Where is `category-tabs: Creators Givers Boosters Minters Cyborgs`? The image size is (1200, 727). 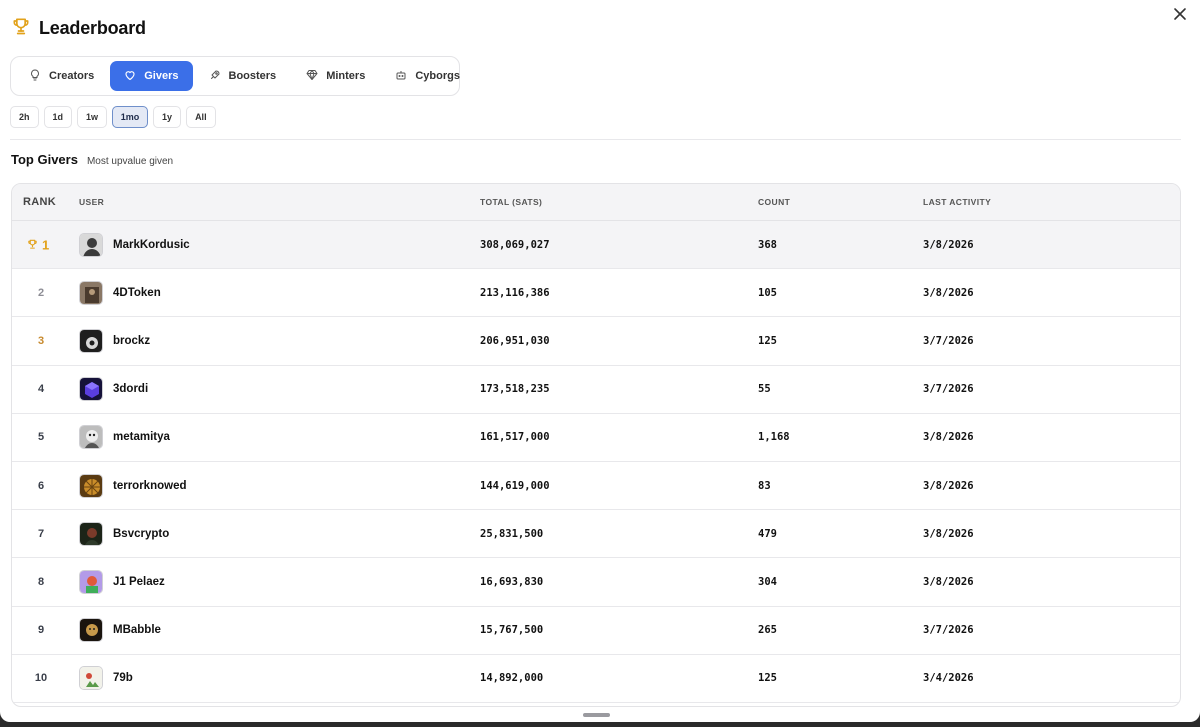
category-tabs: Creators Givers Boosters Minters Cyborgs is located at coordinates (235, 76).